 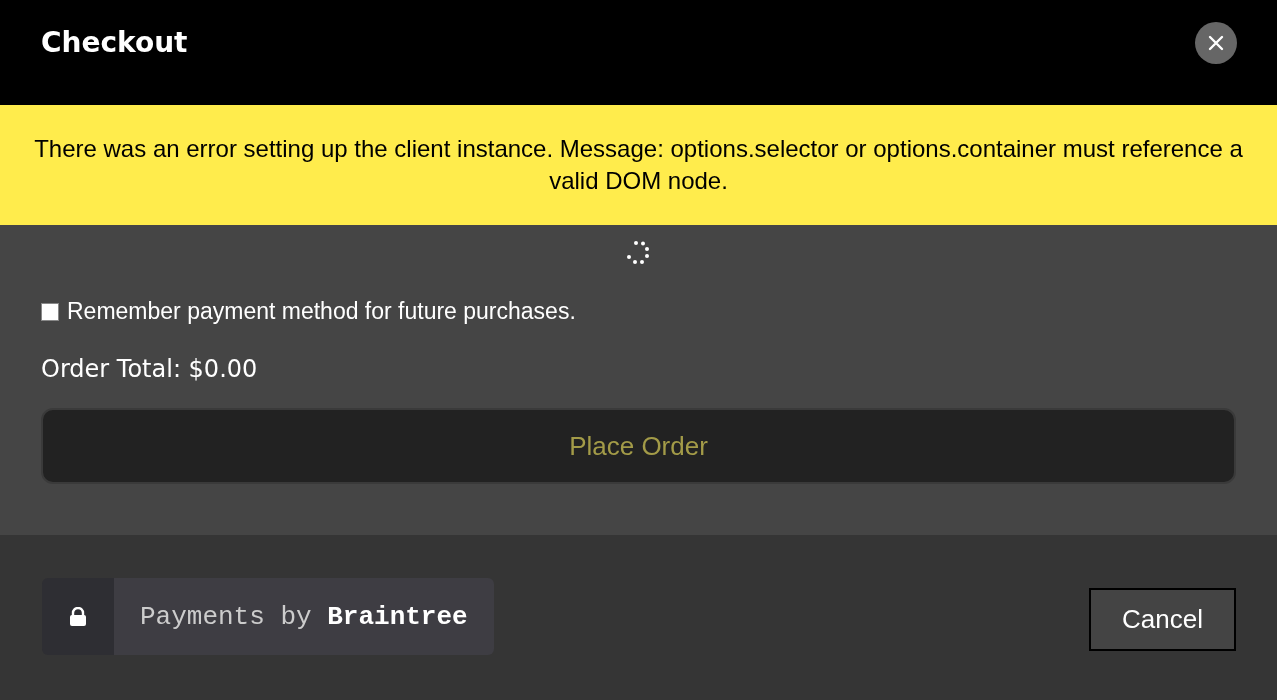 I want to click on checkbox-label: Remember payment method for future purchases., so click(x=321, y=311).